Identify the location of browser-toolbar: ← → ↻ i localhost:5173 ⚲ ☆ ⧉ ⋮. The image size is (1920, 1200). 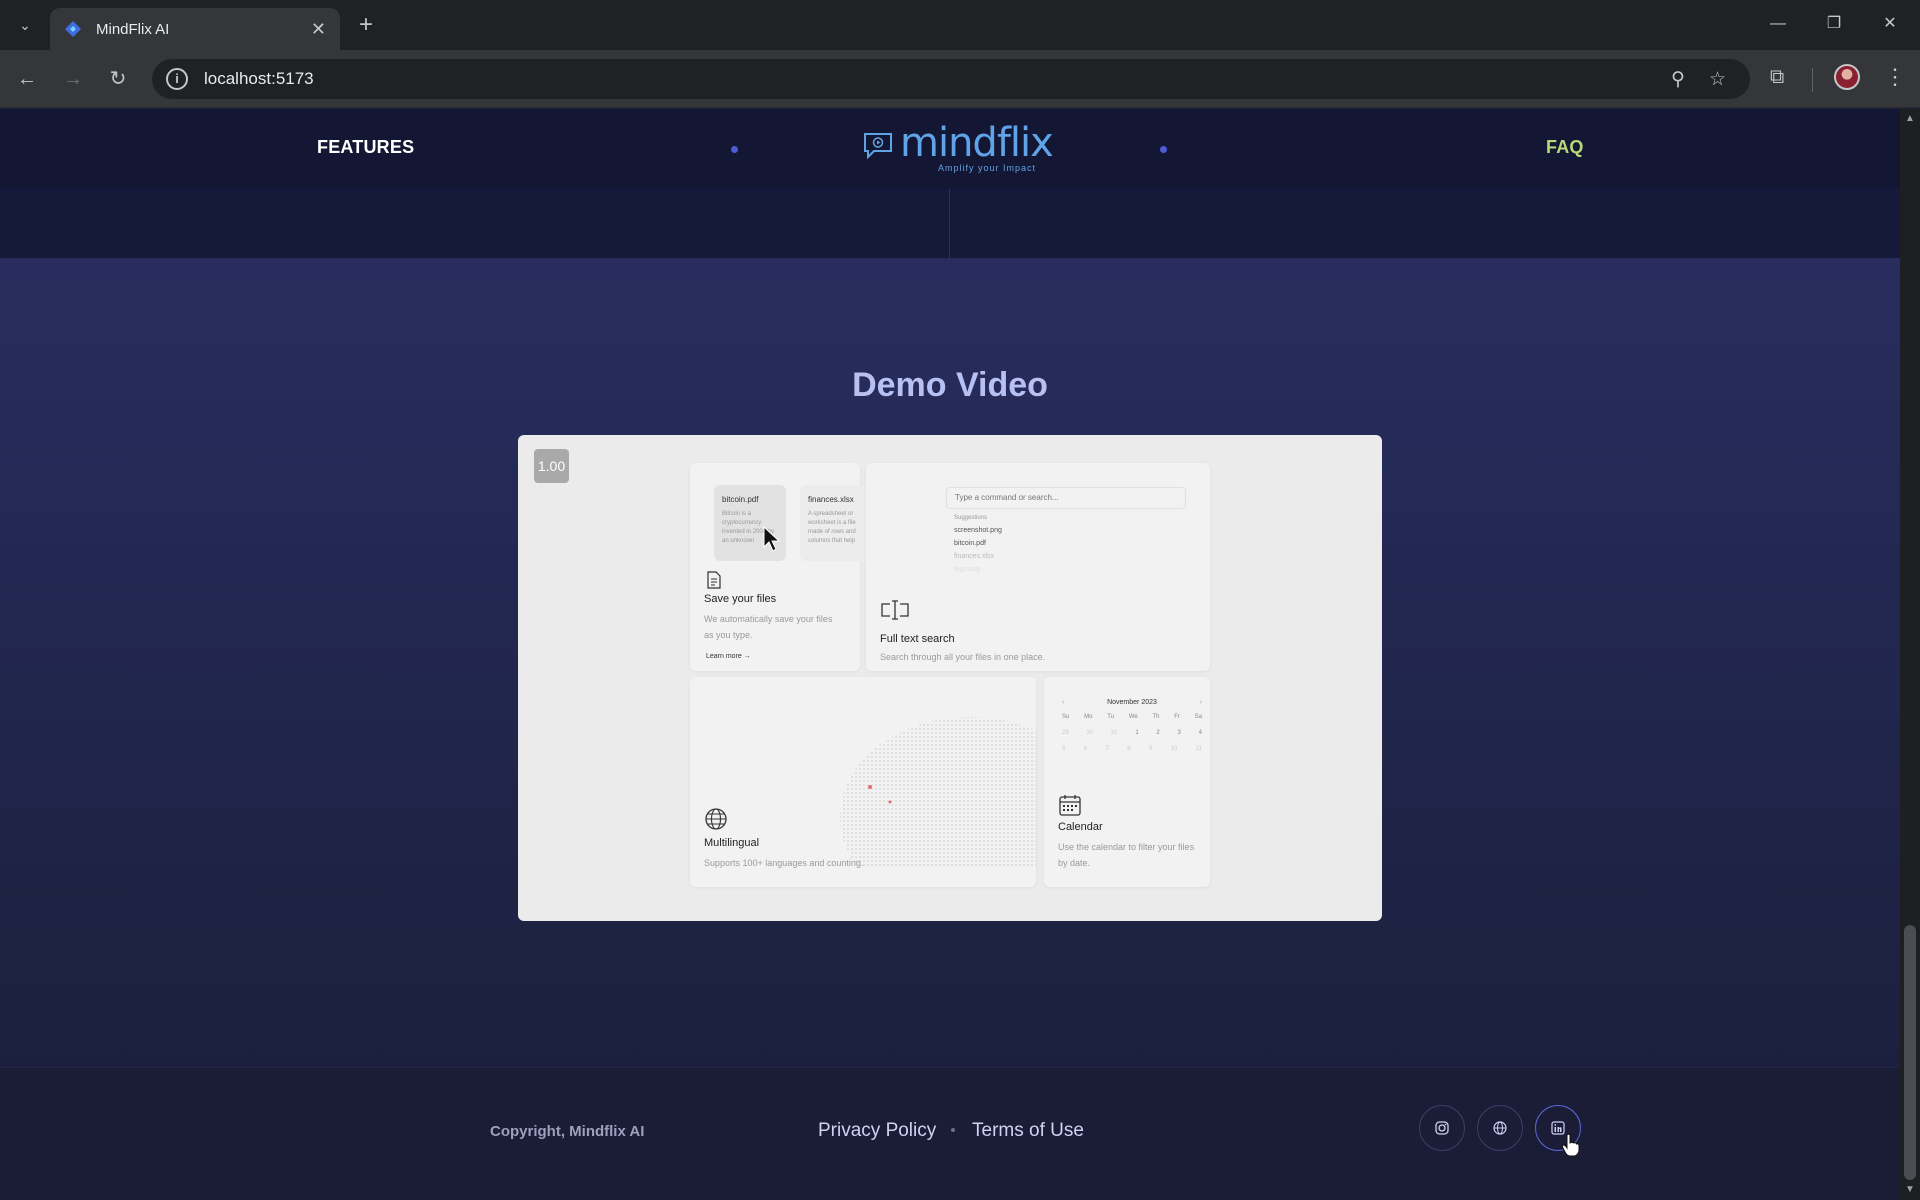
(960, 79).